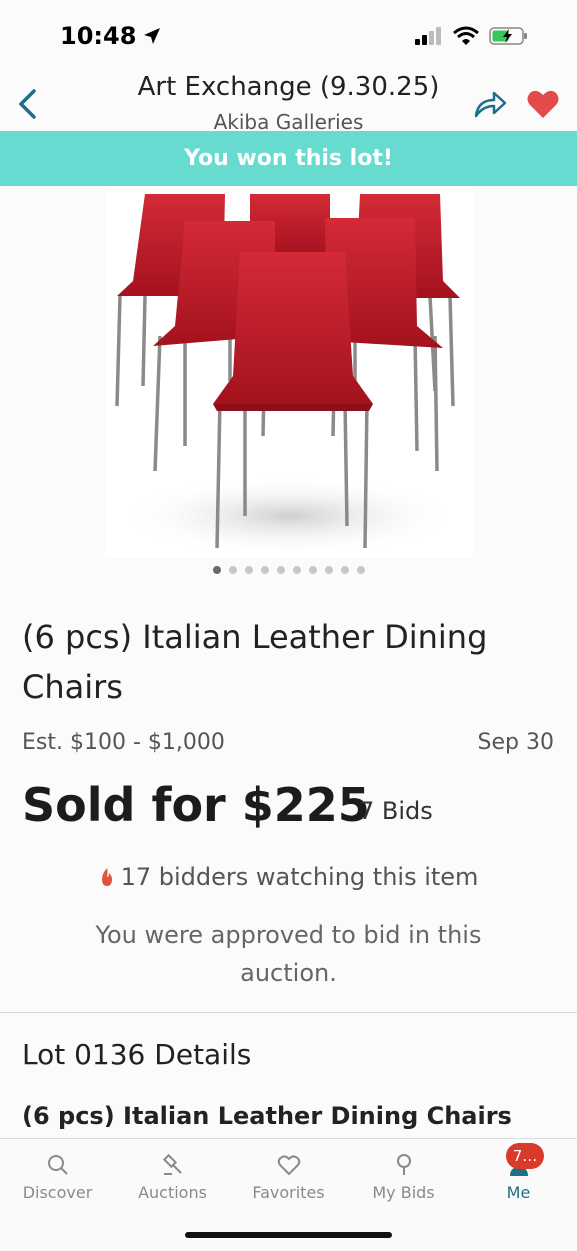 This screenshot has height=1251, width=577. Describe the element at coordinates (299, 877) in the screenshot. I see `watchers-text: 17 bidders watching this item` at that location.